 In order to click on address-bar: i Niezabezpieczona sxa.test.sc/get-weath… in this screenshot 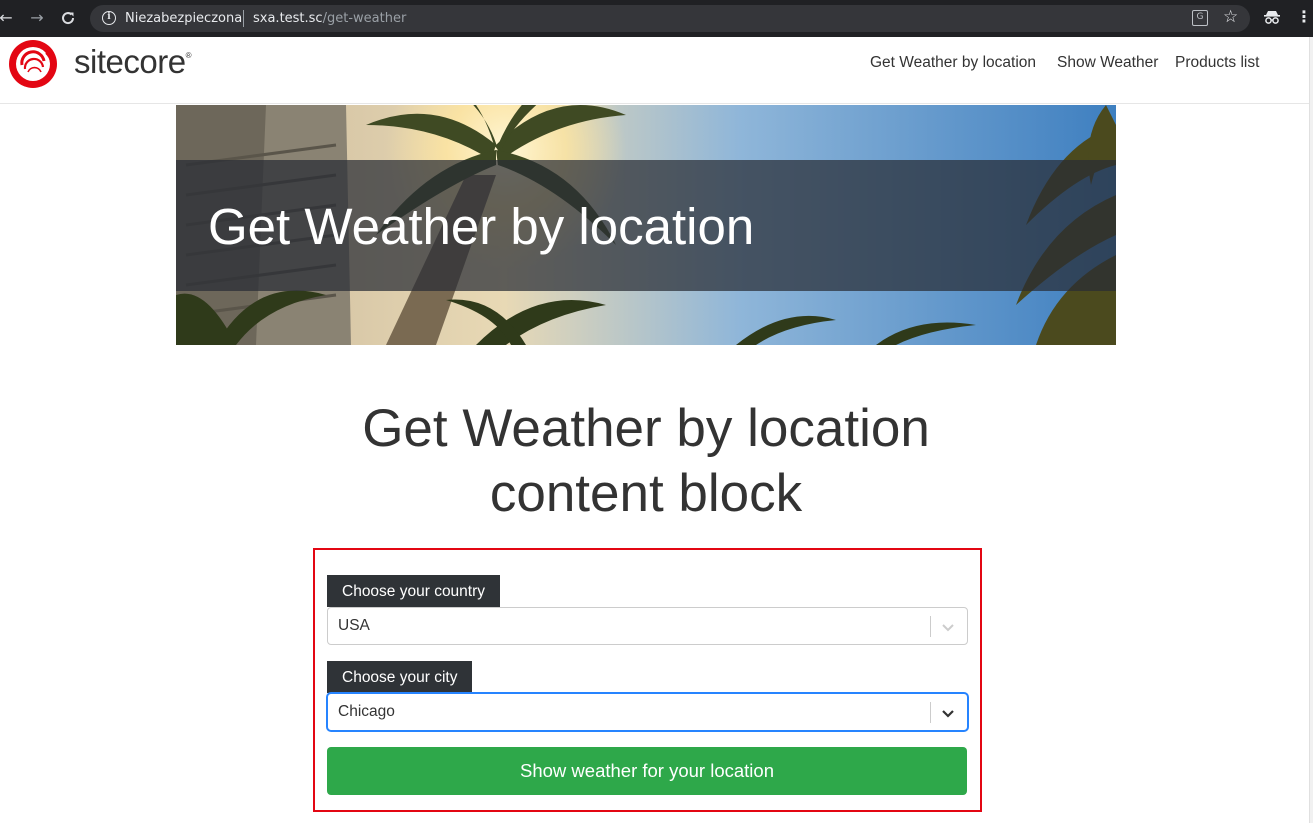, I will do `click(670, 18)`.